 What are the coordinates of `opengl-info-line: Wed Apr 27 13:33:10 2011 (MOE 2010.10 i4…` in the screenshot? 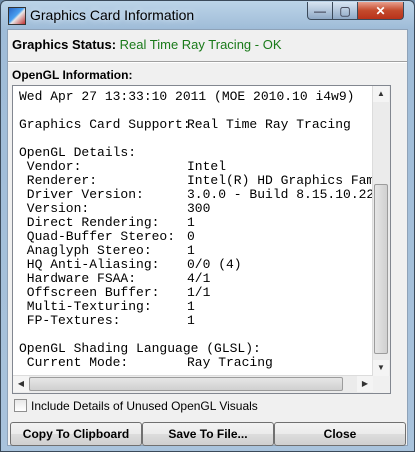 It's located at (186, 96).